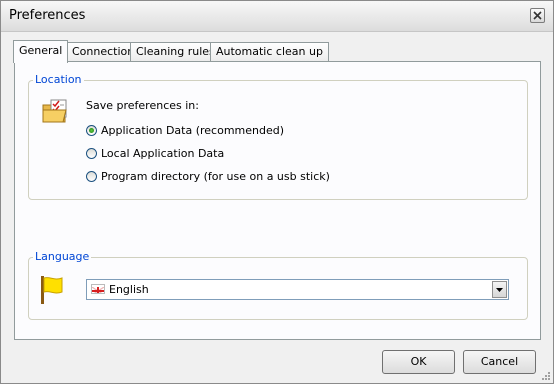 The height and width of the screenshot is (384, 554). I want to click on ok-button: OK, so click(418, 362).